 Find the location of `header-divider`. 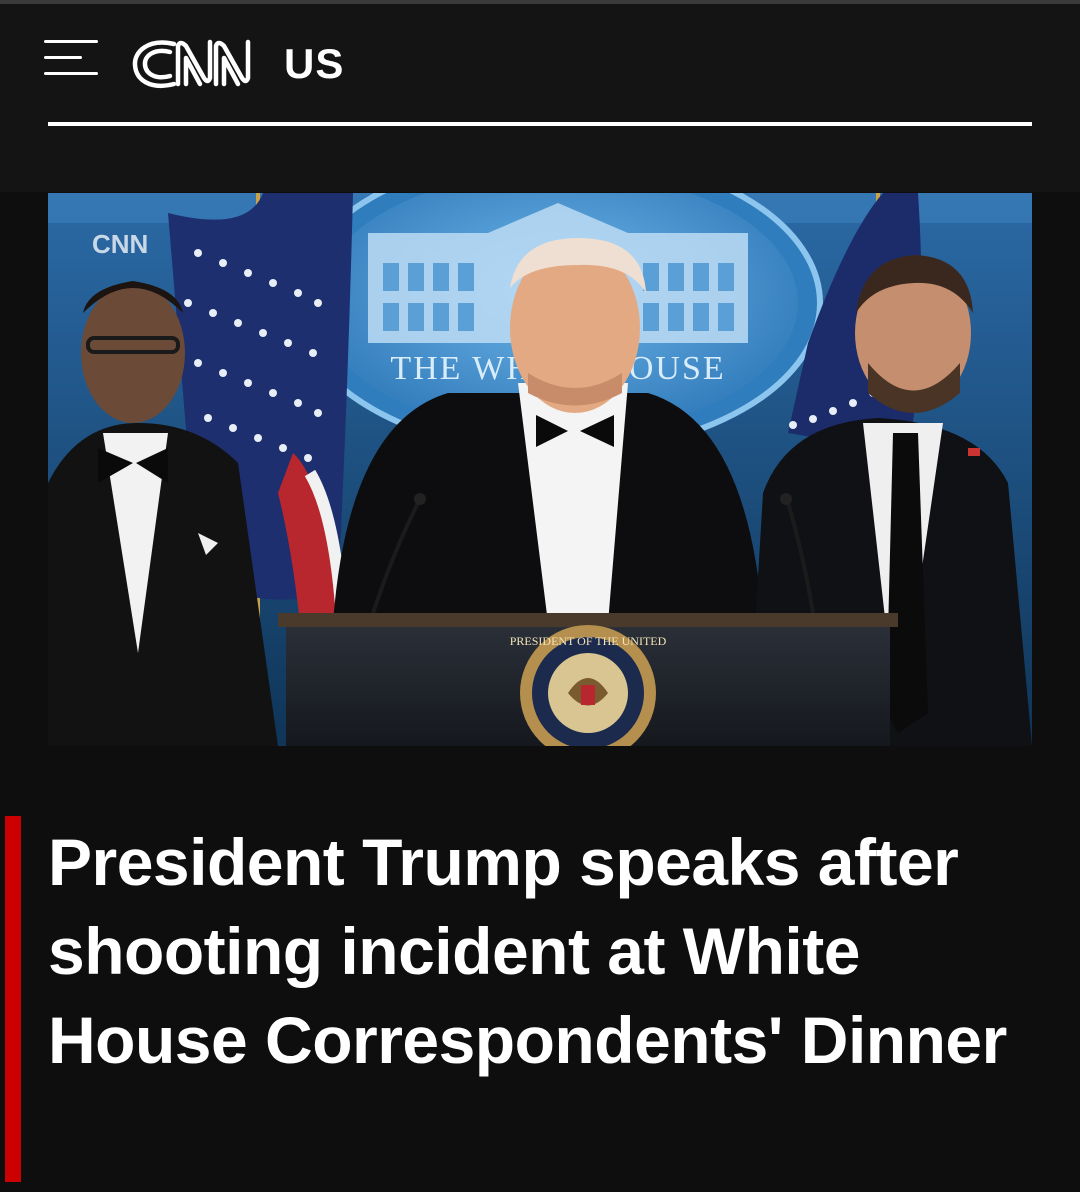

header-divider is located at coordinates (540, 124).